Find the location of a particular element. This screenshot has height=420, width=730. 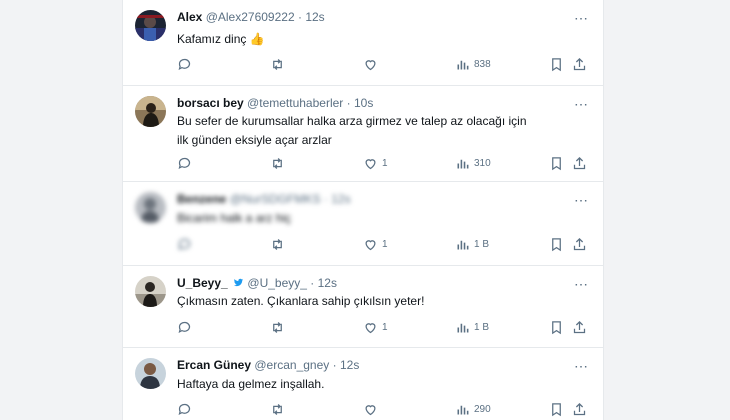

tweet-text: Haftaya da gelmez inşallah. is located at coordinates (251, 384).